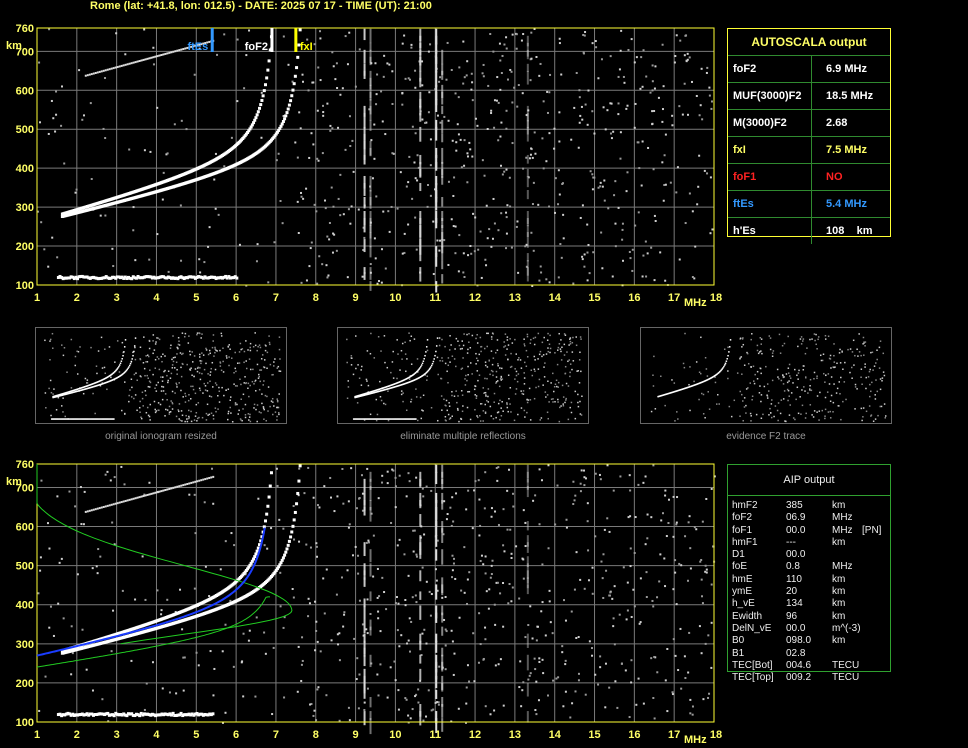  What do you see at coordinates (809, 231) in the screenshot?
I see `autoscala-row: h'Es 108 km` at bounding box center [809, 231].